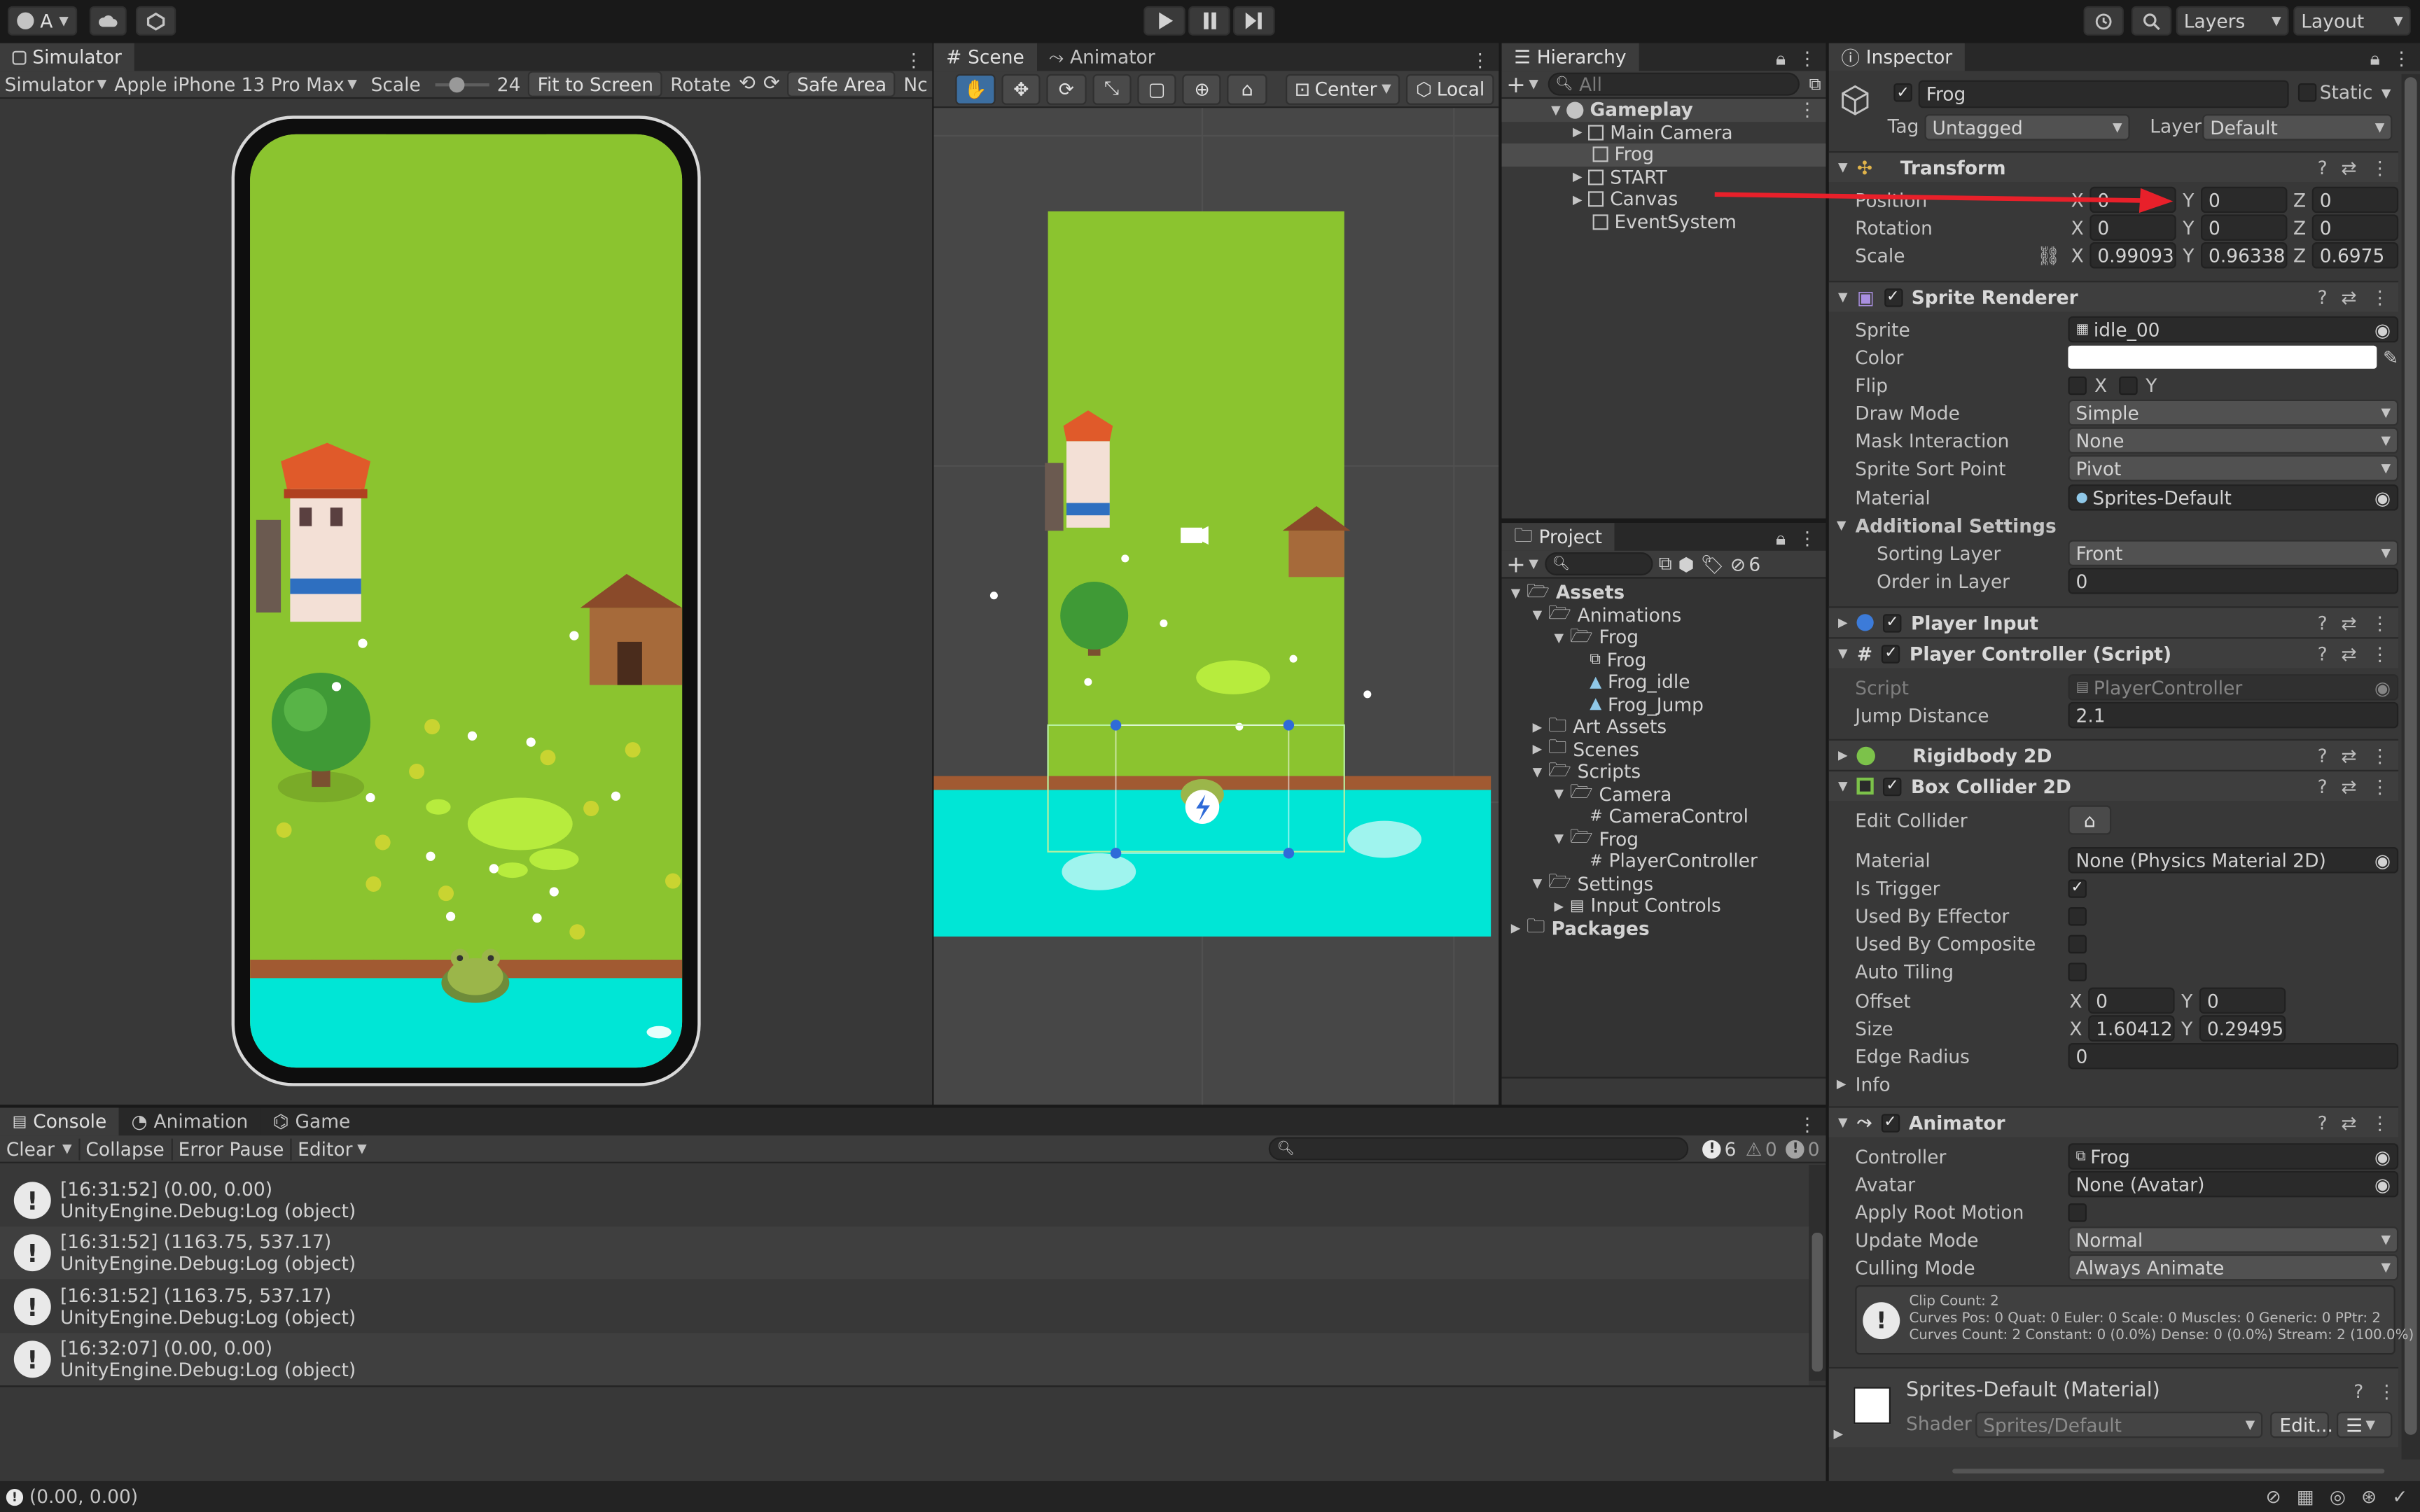 The height and width of the screenshot is (1512, 2420). Describe the element at coordinates (1570, 57) in the screenshot. I see `tab-hierarchy: ☰ Hierarchy` at that location.